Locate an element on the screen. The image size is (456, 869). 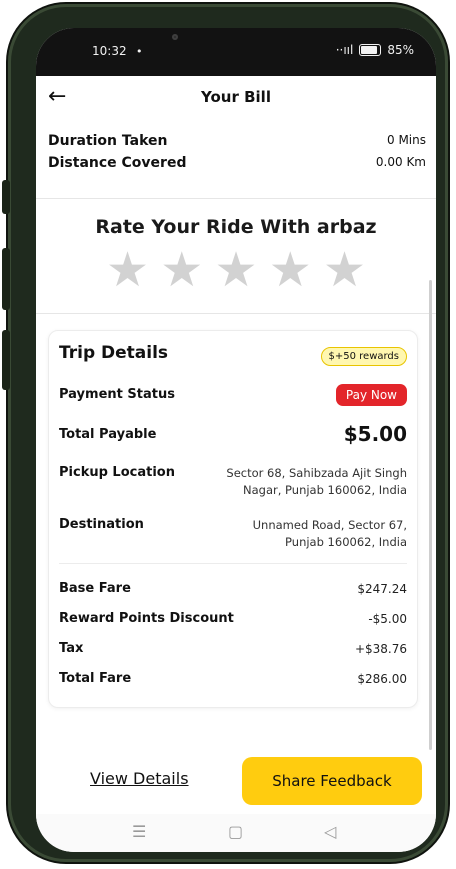
pay-now-button: Pay Now is located at coordinates (371, 395).